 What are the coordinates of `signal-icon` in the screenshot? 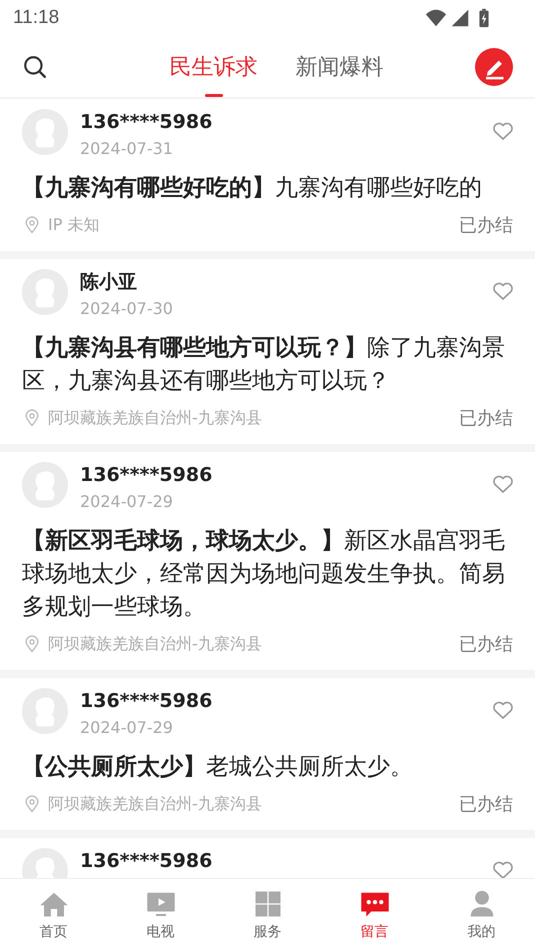 It's located at (460, 18).